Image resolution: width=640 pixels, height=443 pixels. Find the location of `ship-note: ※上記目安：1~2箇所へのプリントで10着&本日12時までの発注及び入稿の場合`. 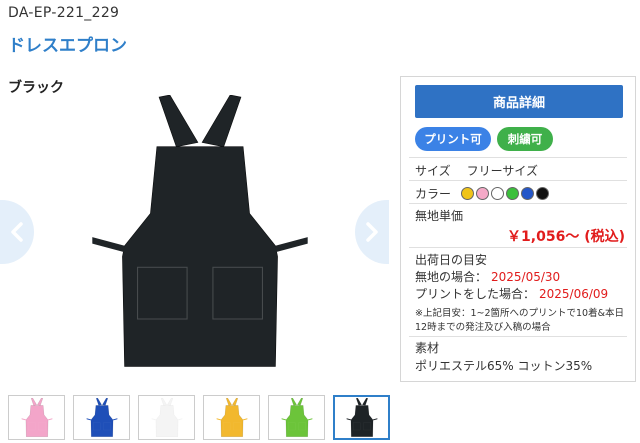

ship-note: ※上記目安：1~2箇所へのプリントで10着&本日12時までの発注及び入稿の場合 is located at coordinates (520, 320).